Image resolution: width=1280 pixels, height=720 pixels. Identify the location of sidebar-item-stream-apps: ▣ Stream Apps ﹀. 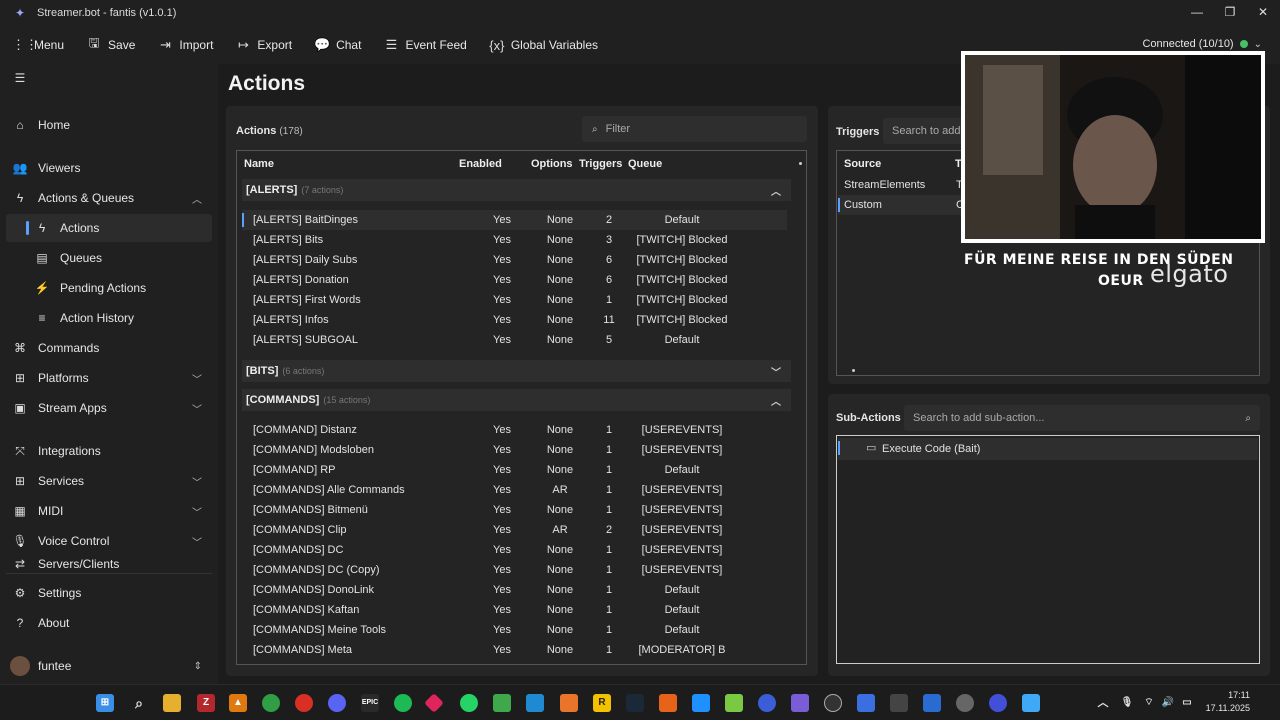
(109, 408).